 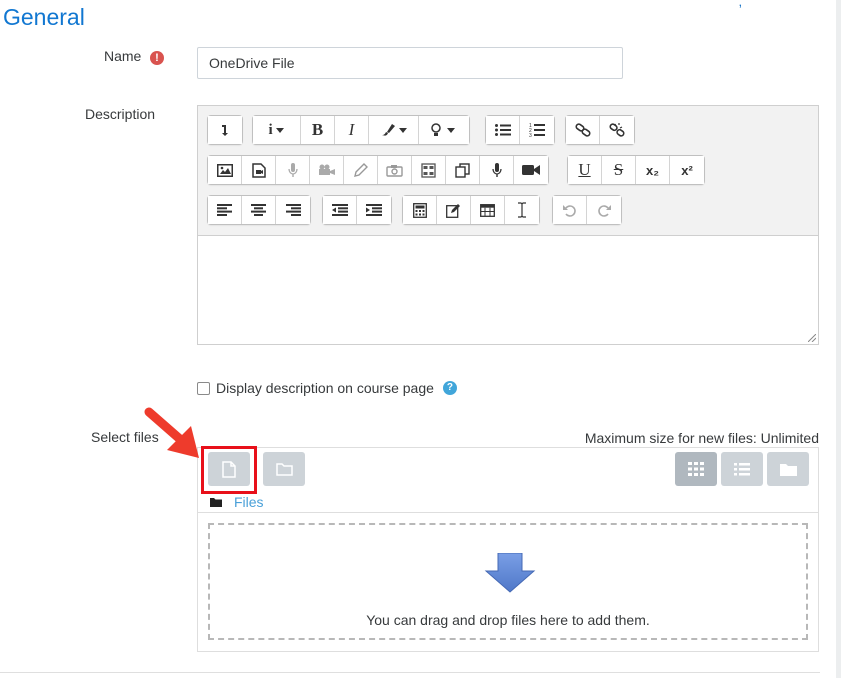 I want to click on max-size-text: Maximum size for new files: Unlimited, so click(x=701, y=438).